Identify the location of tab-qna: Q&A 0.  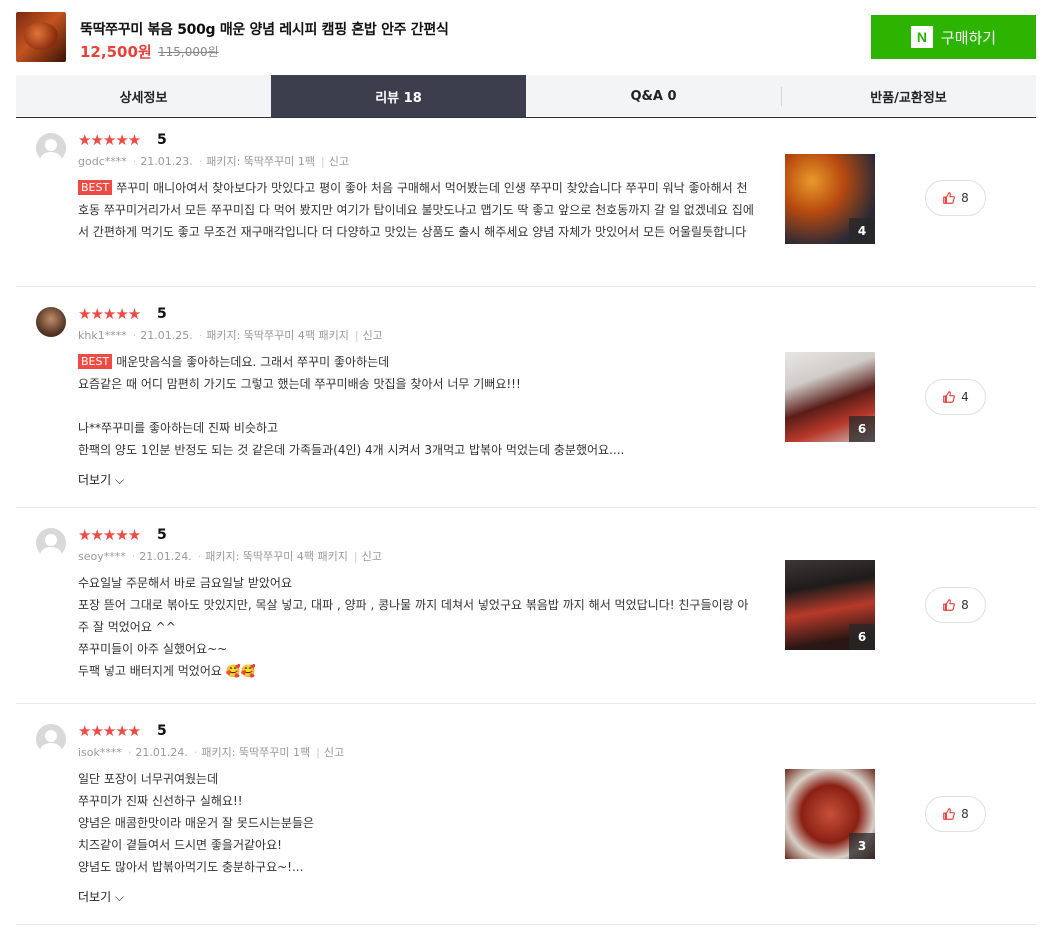
(653, 96).